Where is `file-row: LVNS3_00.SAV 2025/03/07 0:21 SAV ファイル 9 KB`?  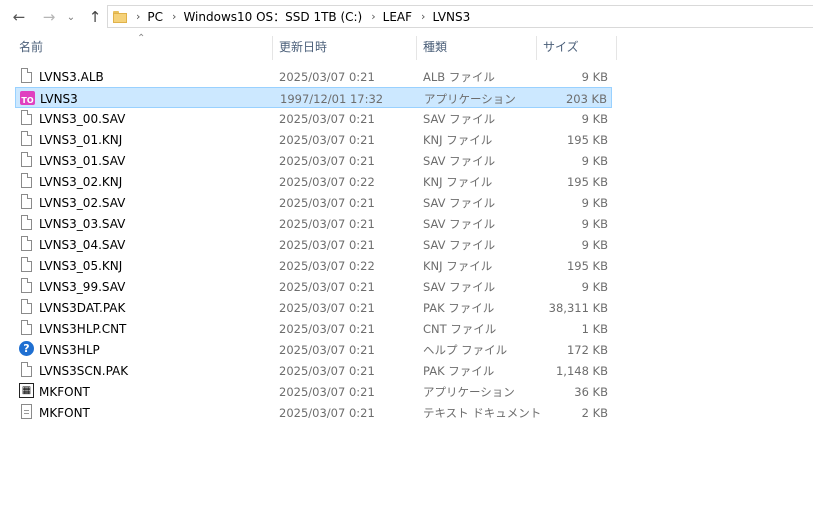
file-row: LVNS3_00.SAV 2025/03/07 0:21 SAV ファイル 9 KB is located at coordinates (313, 118).